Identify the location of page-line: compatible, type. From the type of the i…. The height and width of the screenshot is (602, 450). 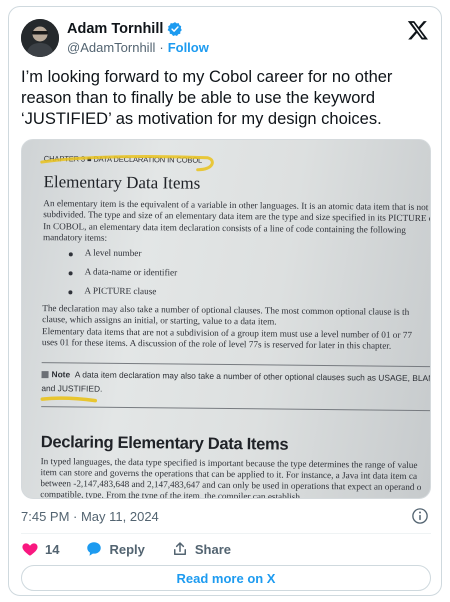
(170, 494).